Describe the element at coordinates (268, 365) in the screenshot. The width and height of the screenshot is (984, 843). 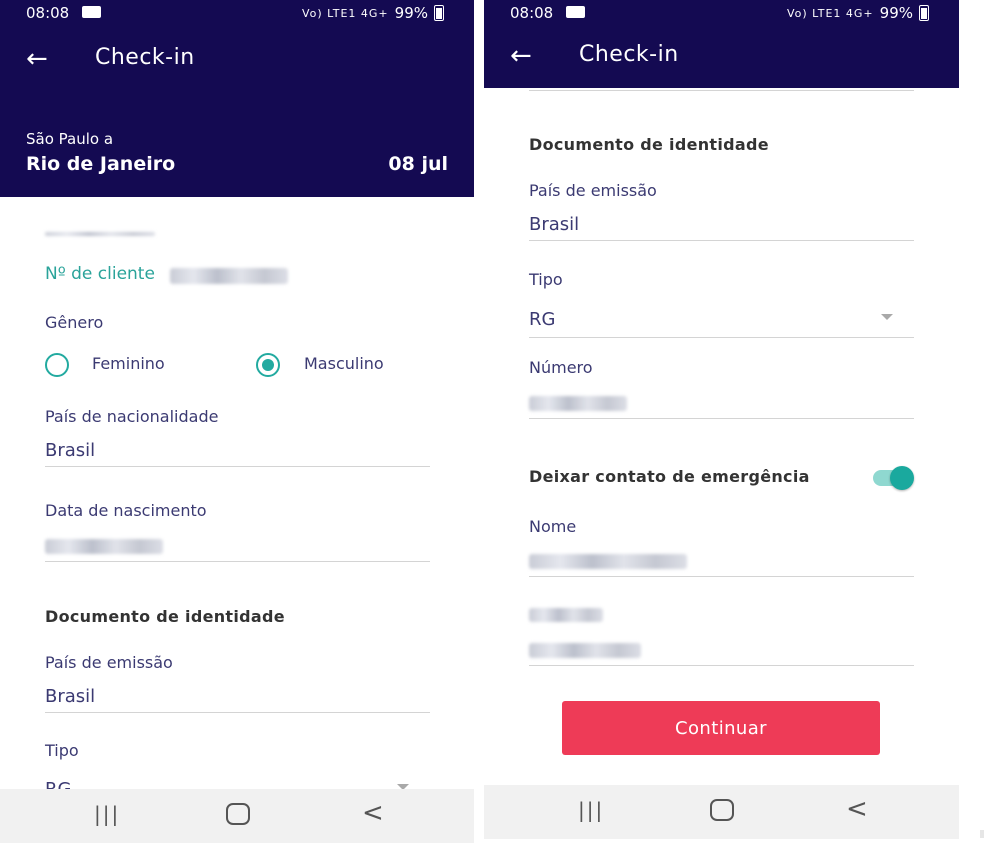
I see `radio-masculino` at that location.